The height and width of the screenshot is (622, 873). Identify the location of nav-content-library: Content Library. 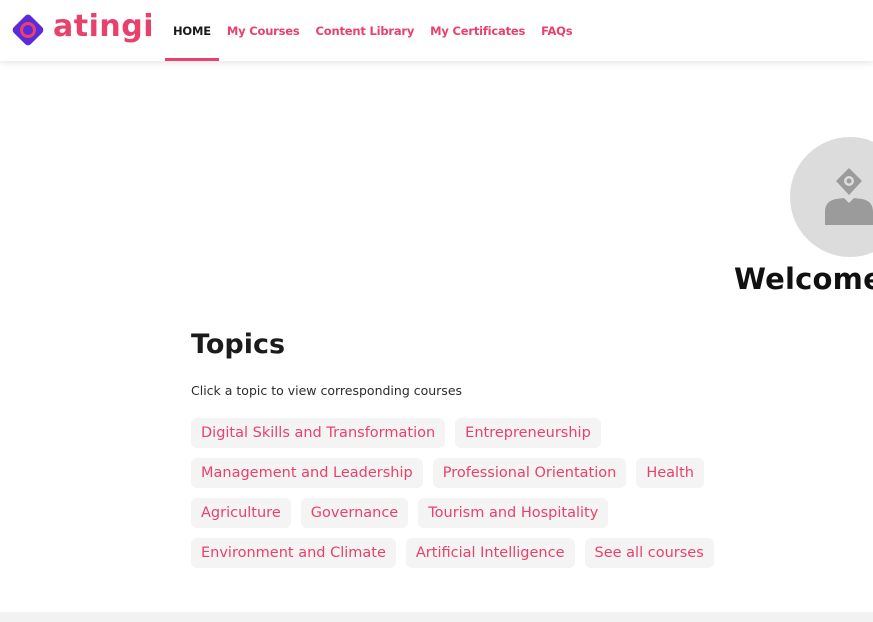
(365, 30).